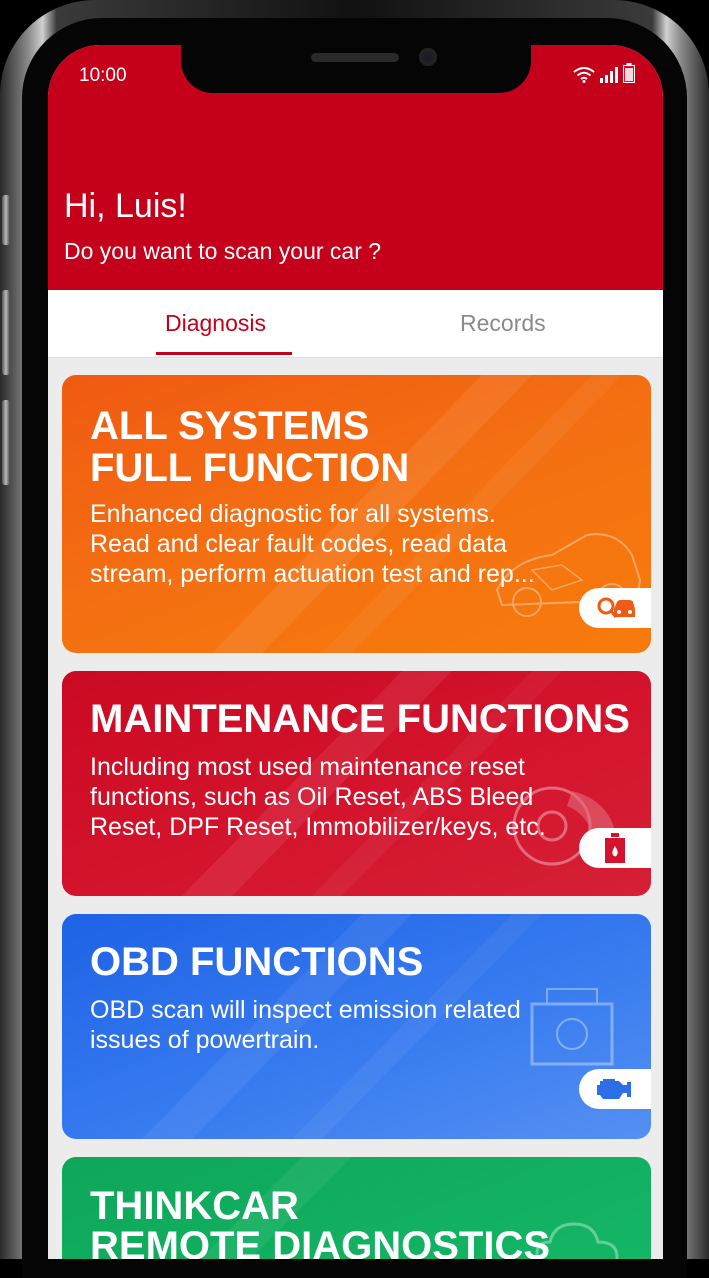 The image size is (709, 1278). I want to click on card-desc-line-2: functions, such as Oil Reset, ABS Bleed, so click(312, 797).